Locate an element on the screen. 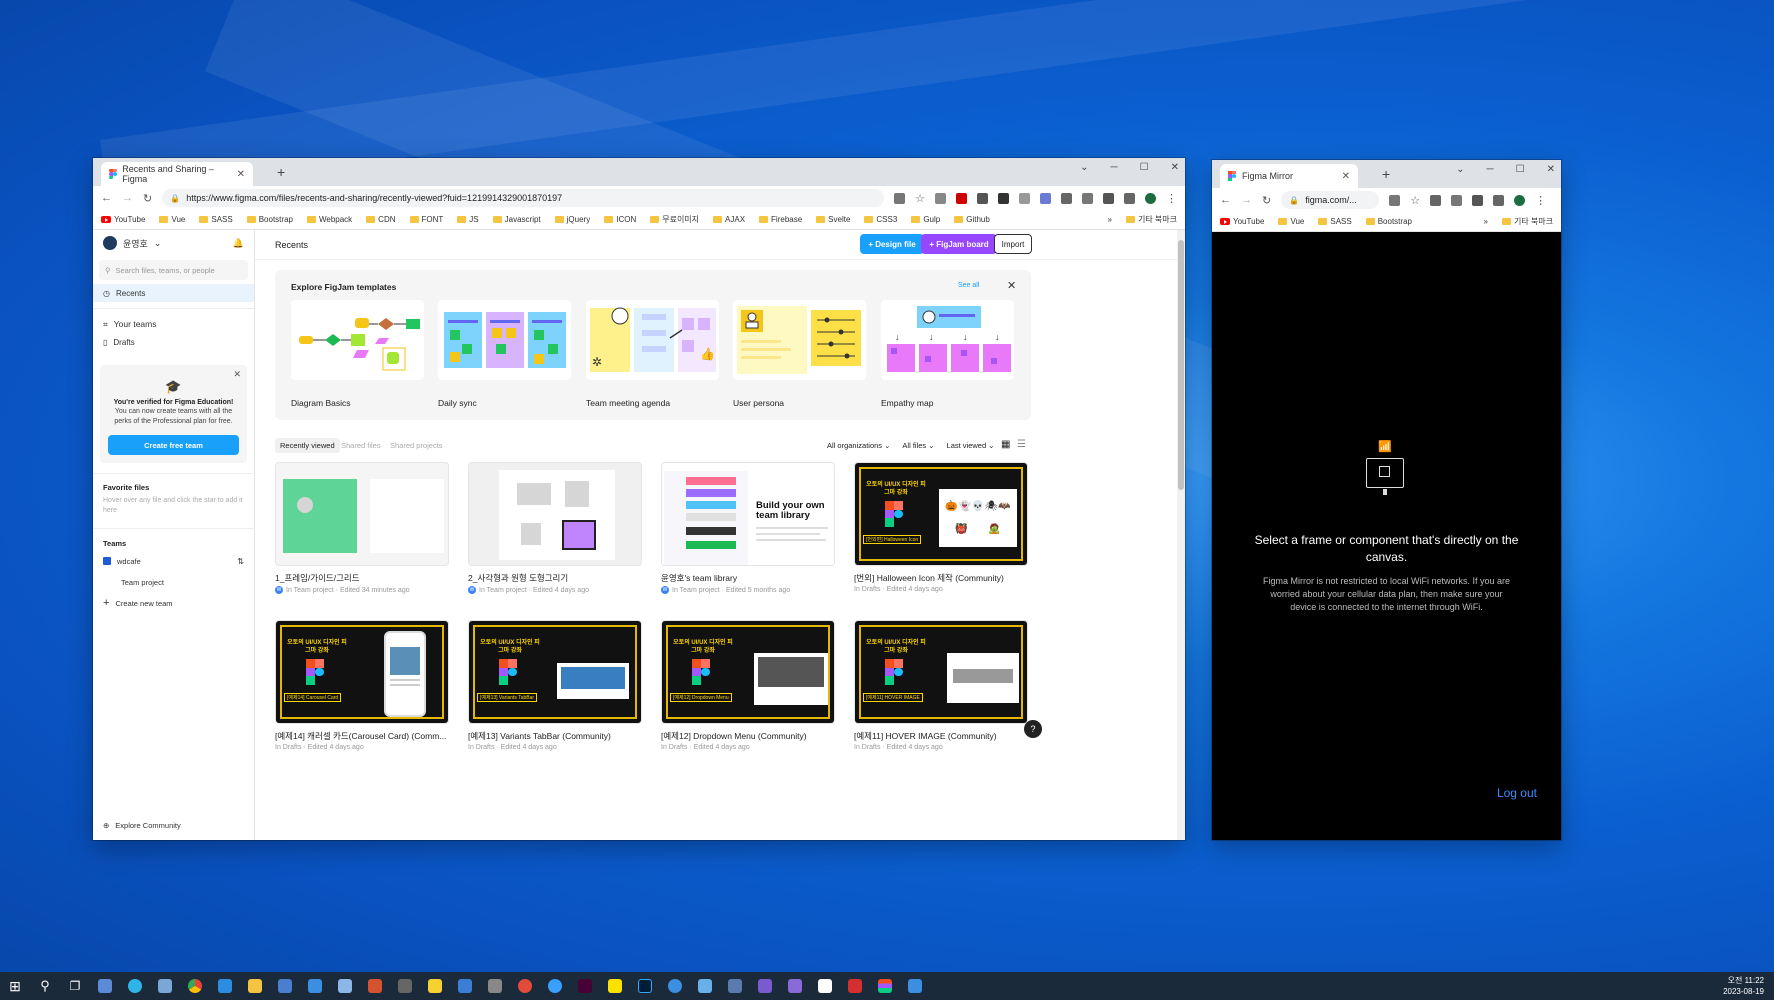 The width and height of the screenshot is (1774, 1000). search-input: ⚲ Search files, teams, or people is located at coordinates (173, 270).